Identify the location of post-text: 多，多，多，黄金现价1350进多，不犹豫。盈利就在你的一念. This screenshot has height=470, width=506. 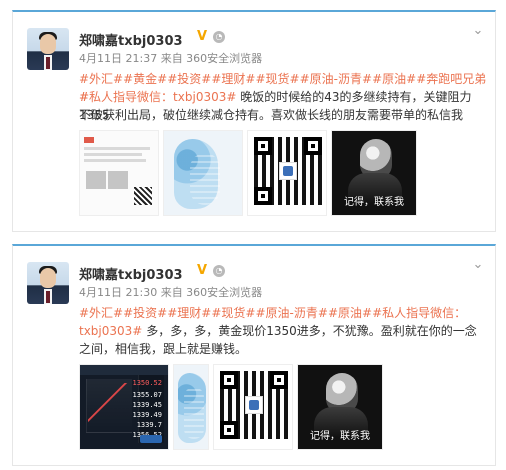
(311, 331).